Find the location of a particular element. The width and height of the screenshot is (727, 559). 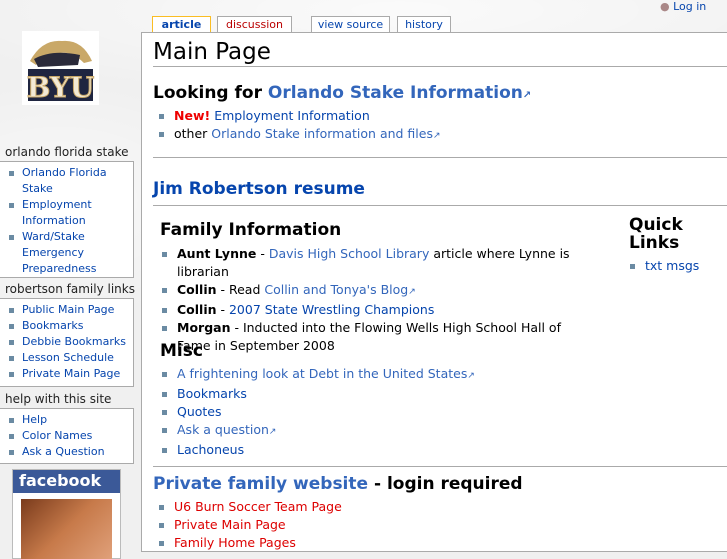

person-name: Morgan is located at coordinates (204, 327).